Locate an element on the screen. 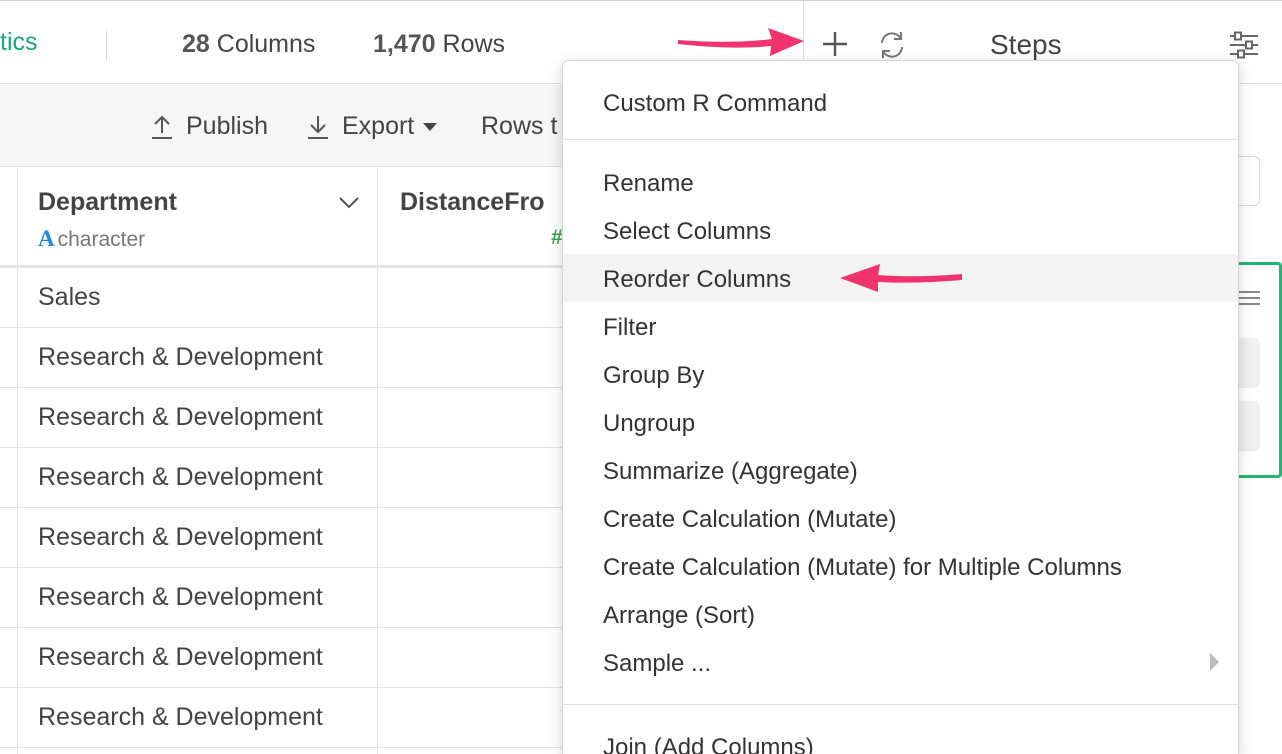  column-type-label: character is located at coordinates (101, 239).